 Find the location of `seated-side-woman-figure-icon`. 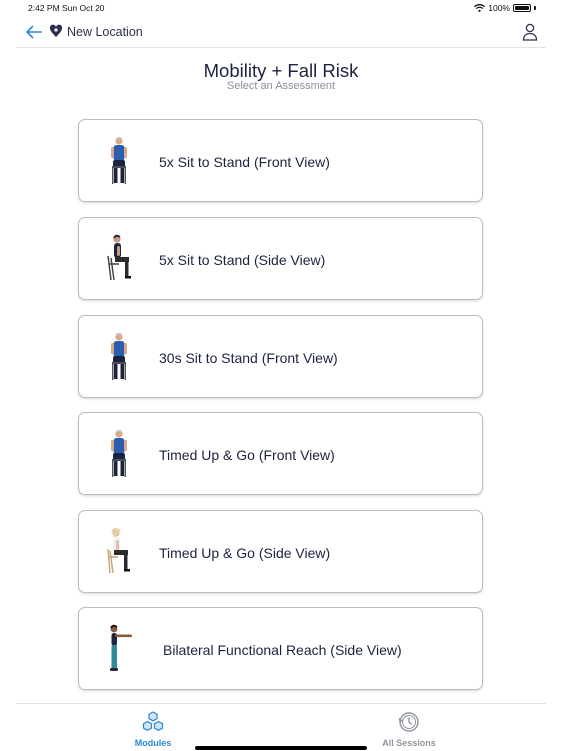

seated-side-woman-figure-icon is located at coordinates (118, 550).